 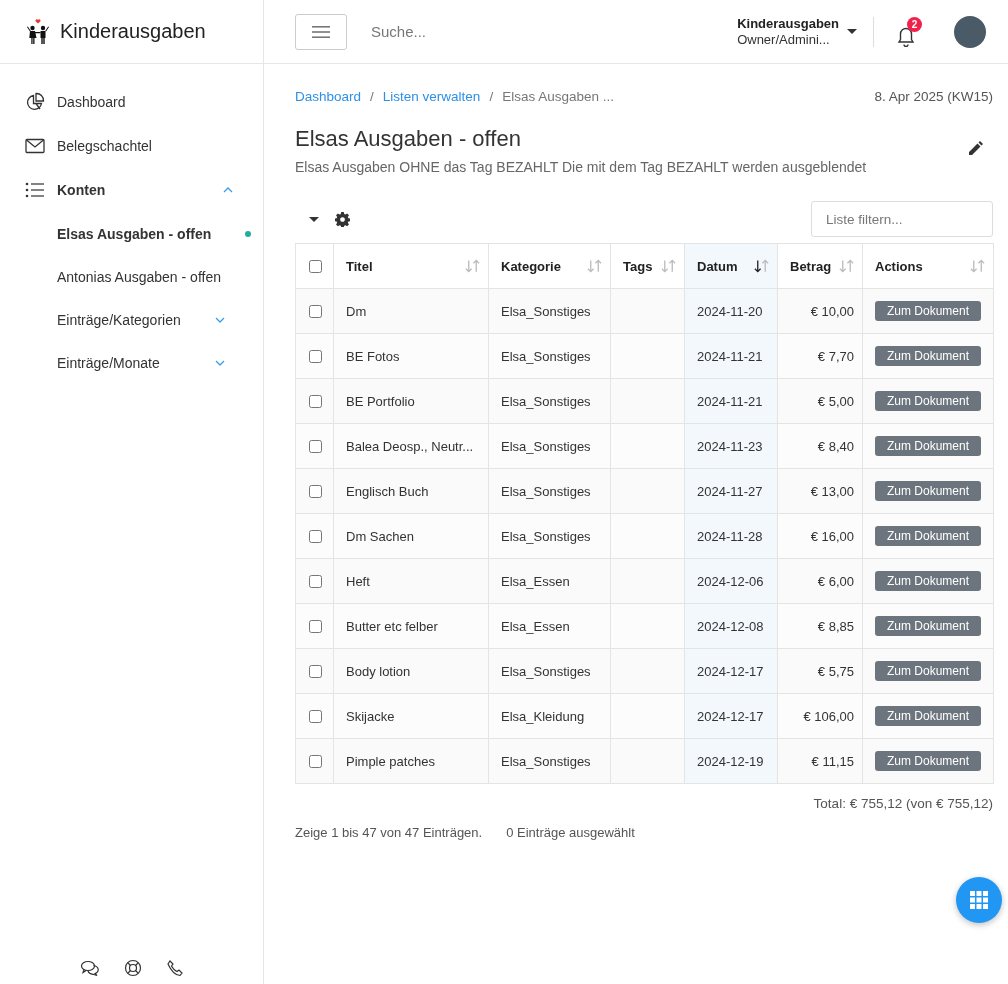 What do you see at coordinates (373, 356) in the screenshot?
I see `table-cell: BE Fotos` at bounding box center [373, 356].